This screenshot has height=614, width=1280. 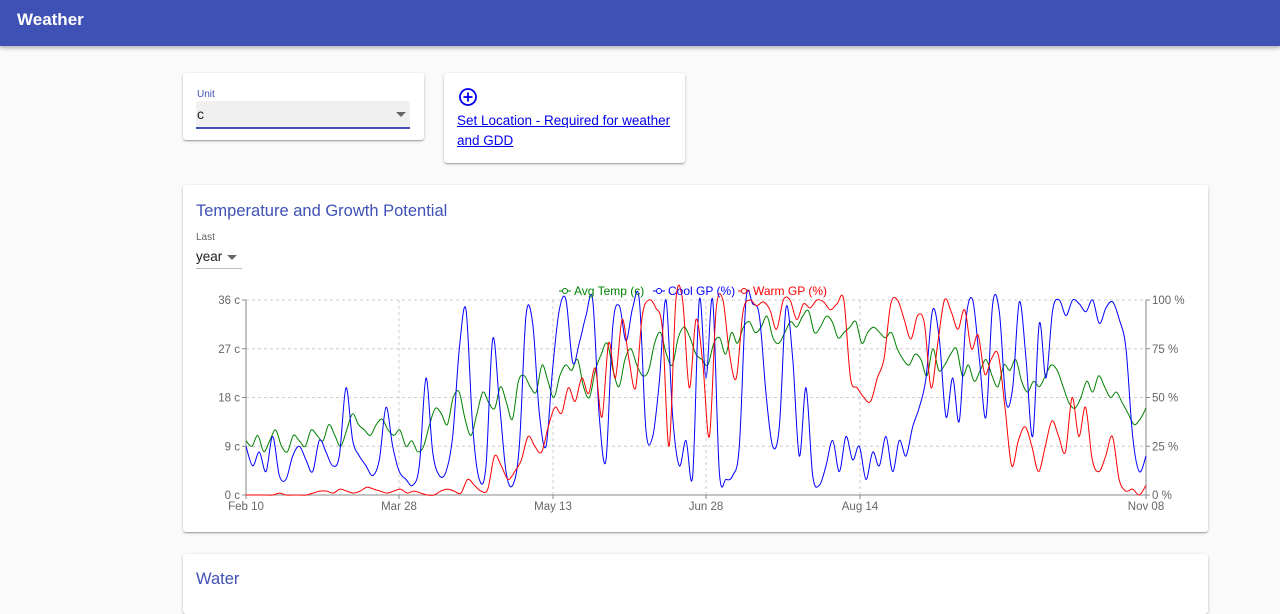 What do you see at coordinates (399, 507) in the screenshot?
I see `x-tick-label: Mar 28` at bounding box center [399, 507].